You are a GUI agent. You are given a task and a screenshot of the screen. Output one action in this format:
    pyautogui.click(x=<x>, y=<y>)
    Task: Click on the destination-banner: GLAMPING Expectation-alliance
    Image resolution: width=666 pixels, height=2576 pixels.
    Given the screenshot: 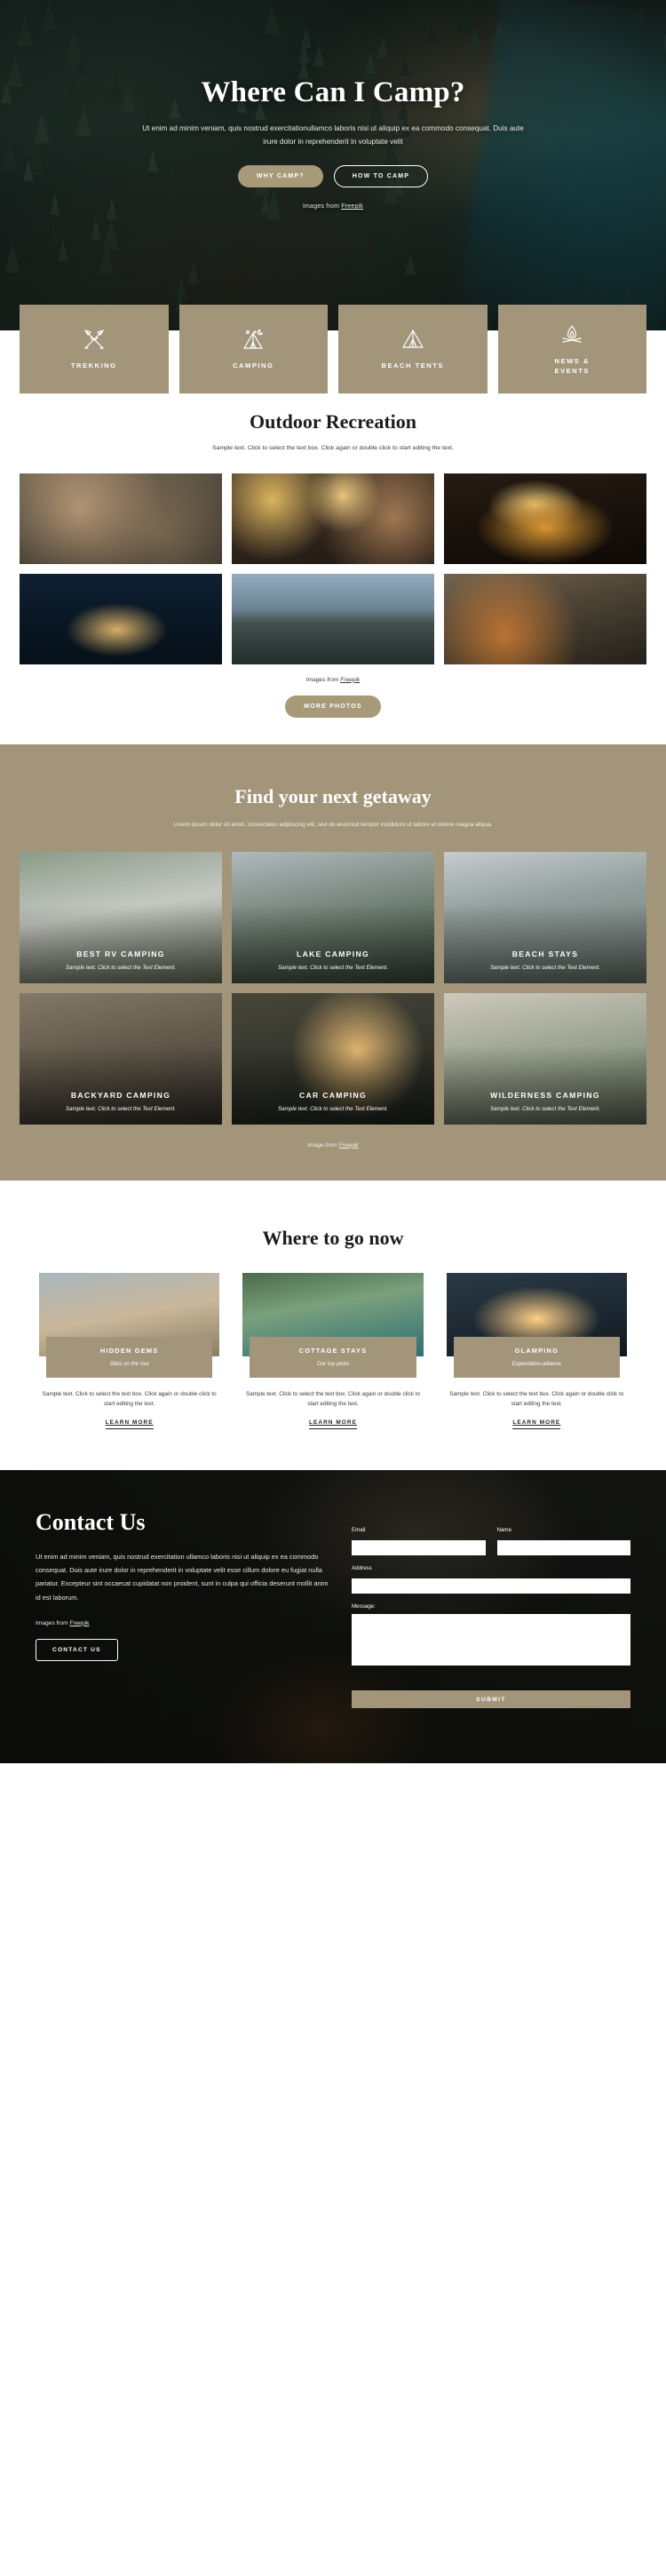 What is the action you would take?
    pyautogui.click(x=537, y=1357)
    